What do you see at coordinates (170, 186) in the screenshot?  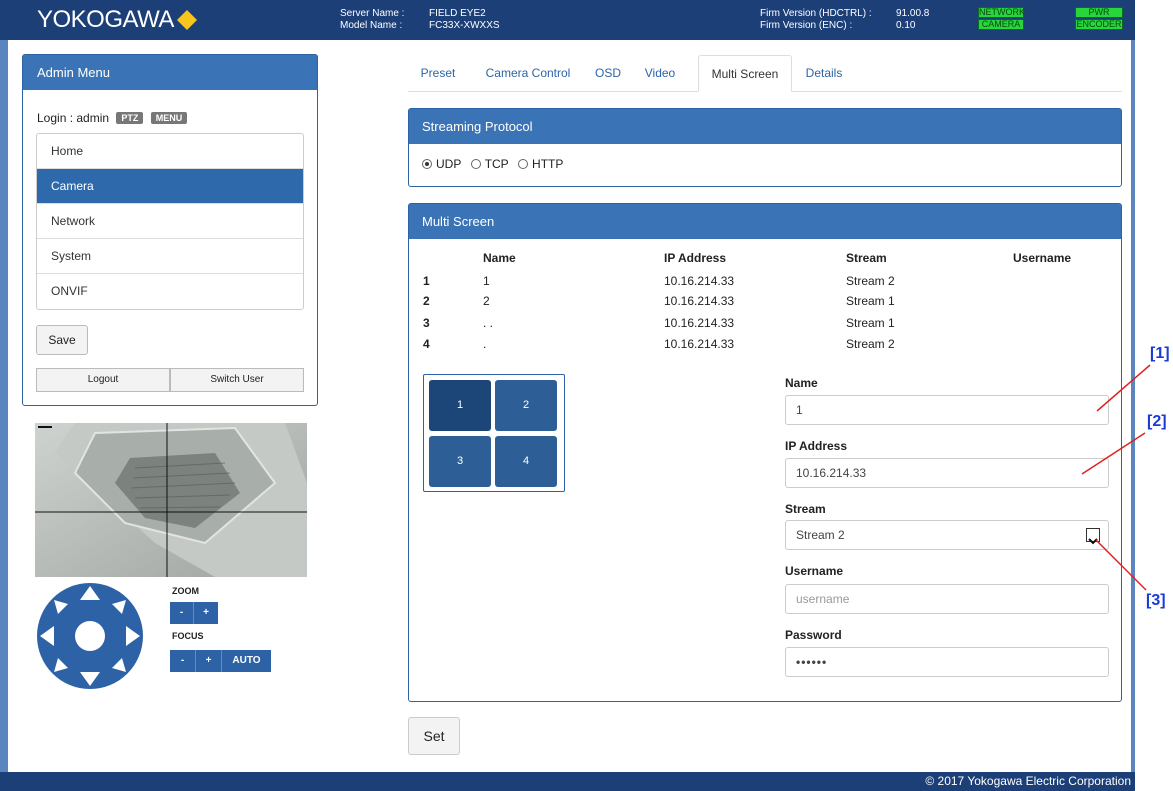 I see `menu-item-camera: Camera` at bounding box center [170, 186].